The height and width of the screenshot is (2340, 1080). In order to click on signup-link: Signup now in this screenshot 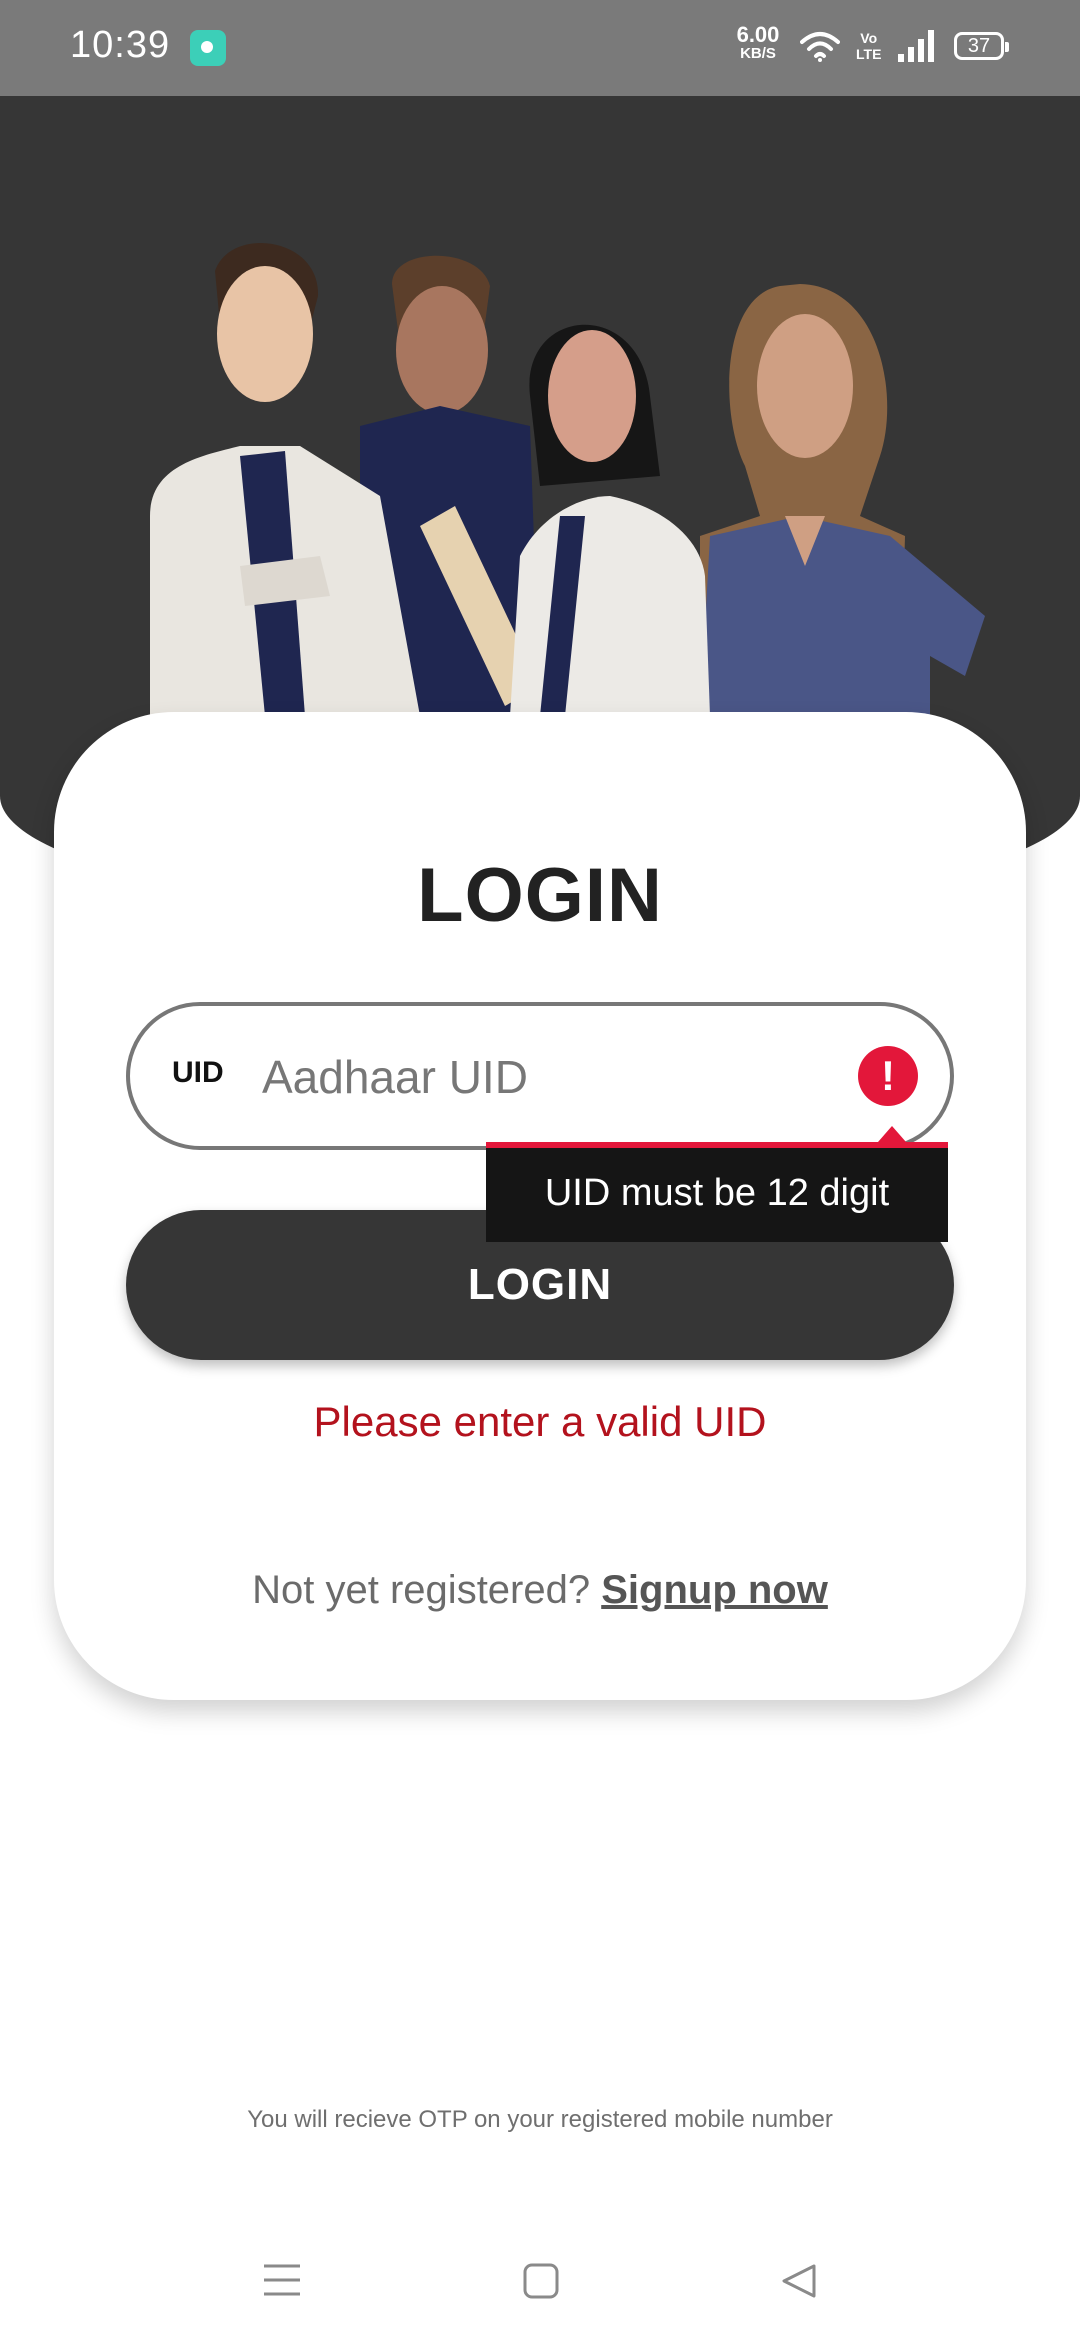, I will do `click(714, 1590)`.